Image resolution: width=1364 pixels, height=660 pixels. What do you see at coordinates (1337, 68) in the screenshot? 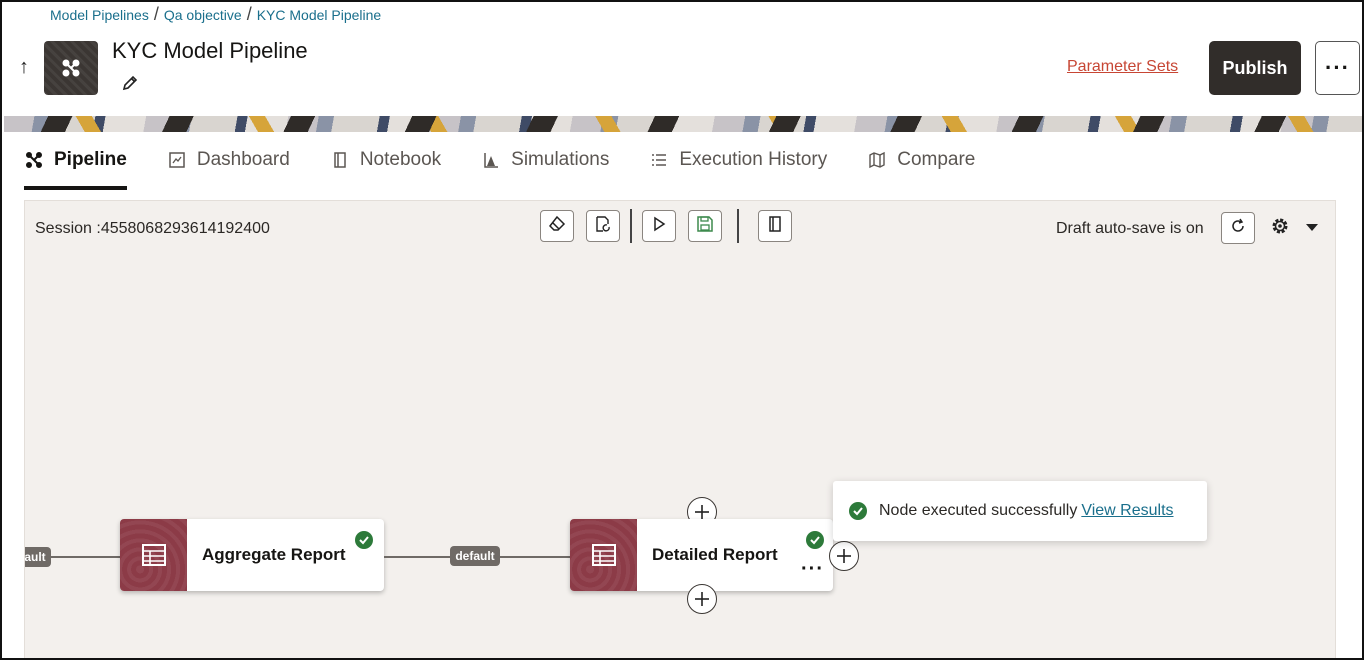
I see `more-actions-button: ···` at bounding box center [1337, 68].